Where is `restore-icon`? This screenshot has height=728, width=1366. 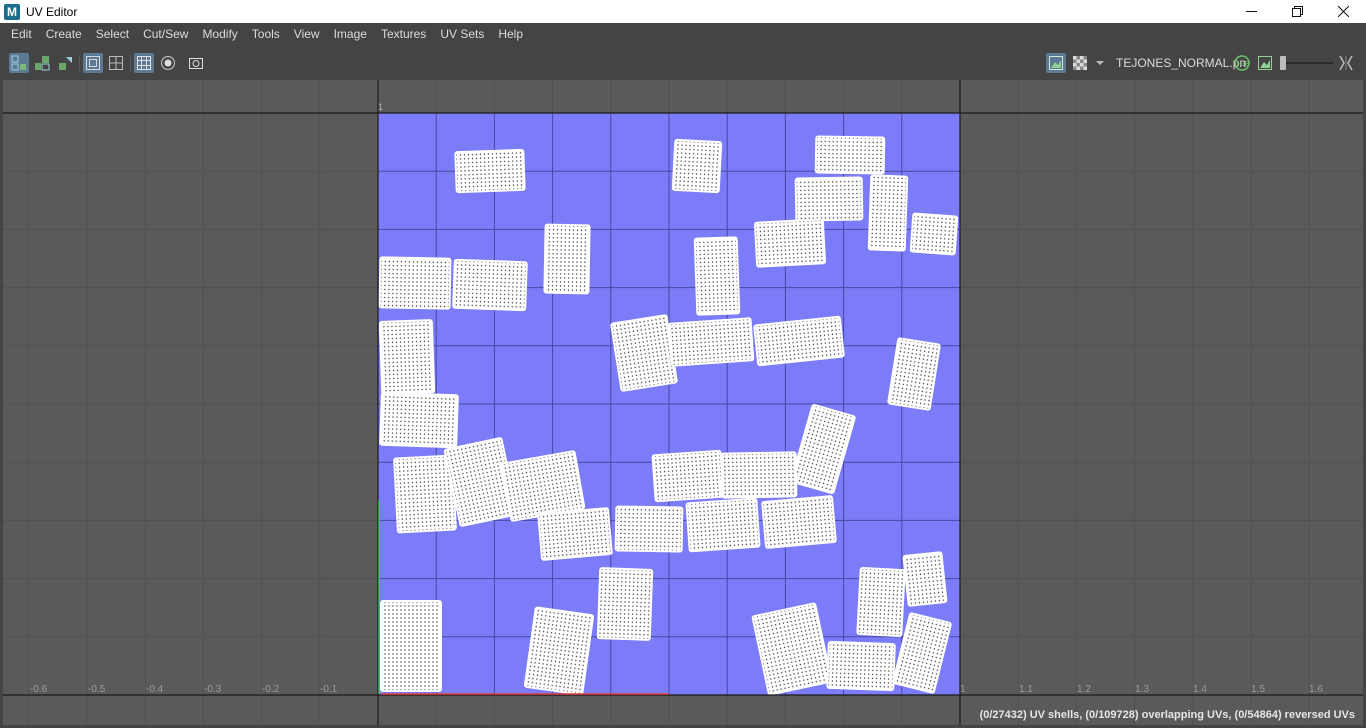
restore-icon is located at coordinates (1297, 11).